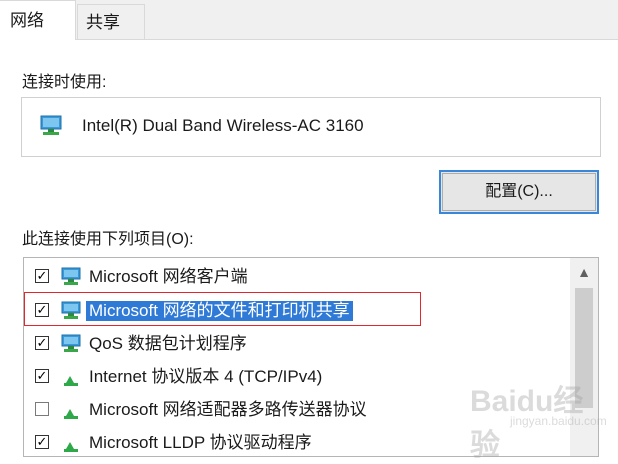 This screenshot has height=464, width=618. Describe the element at coordinates (206, 376) in the screenshot. I see `item-label: Internet 协议版本 4 (TCP/IPv4)` at that location.